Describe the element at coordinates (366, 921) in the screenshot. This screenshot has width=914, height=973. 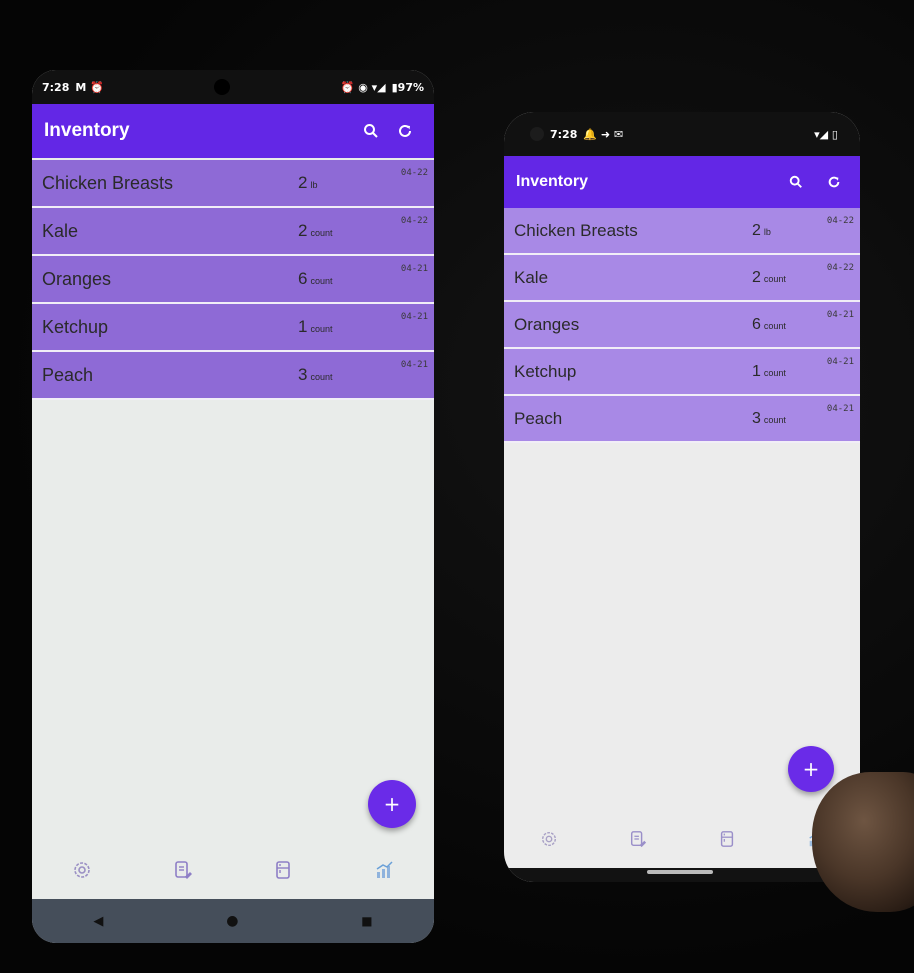
I see `recents-button: ■` at that location.